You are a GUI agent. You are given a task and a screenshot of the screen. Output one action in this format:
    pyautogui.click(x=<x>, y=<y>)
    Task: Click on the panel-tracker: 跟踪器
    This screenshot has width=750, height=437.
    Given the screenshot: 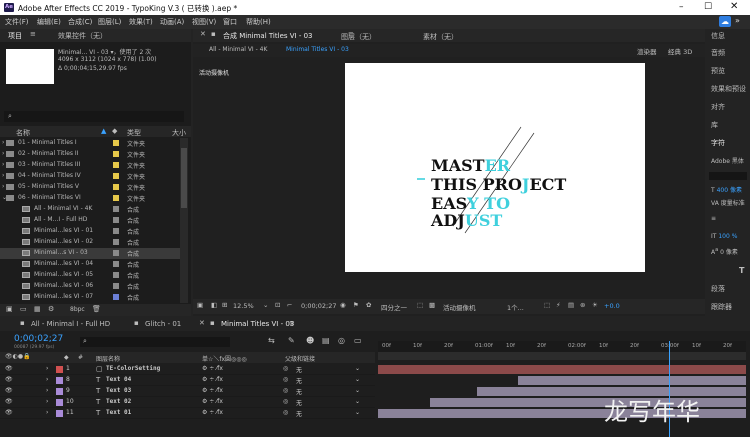 What is the action you would take?
    pyautogui.click(x=719, y=309)
    